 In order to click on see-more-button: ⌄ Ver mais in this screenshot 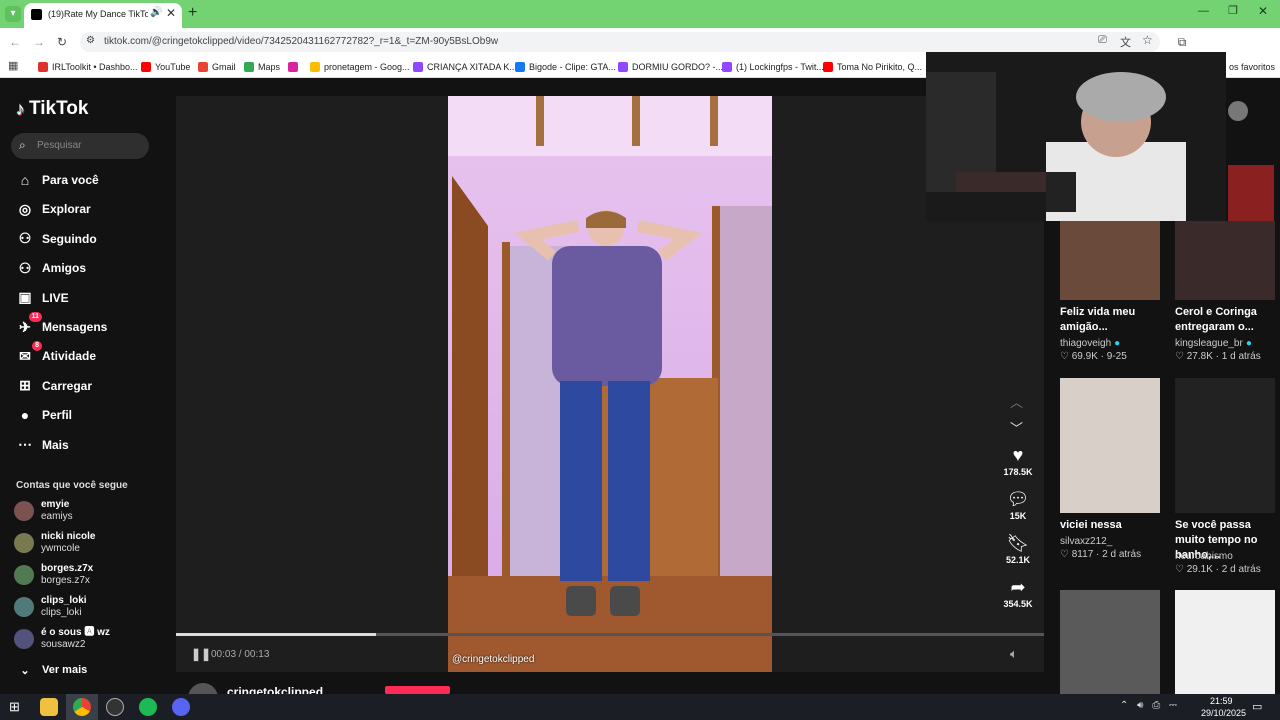, I will do `click(51, 670)`.